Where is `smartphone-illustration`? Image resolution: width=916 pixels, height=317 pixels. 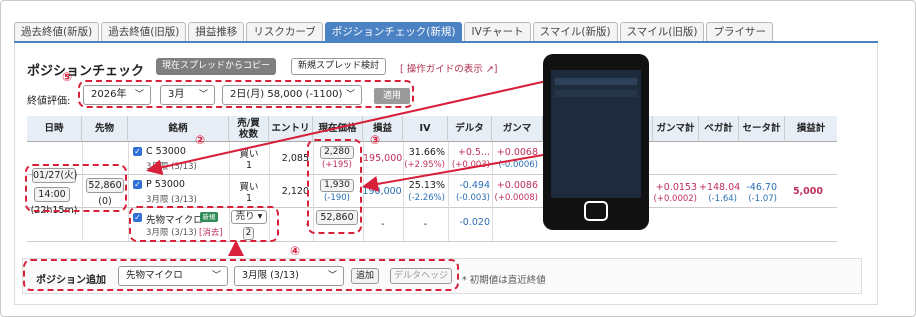 smartphone-illustration is located at coordinates (596, 142).